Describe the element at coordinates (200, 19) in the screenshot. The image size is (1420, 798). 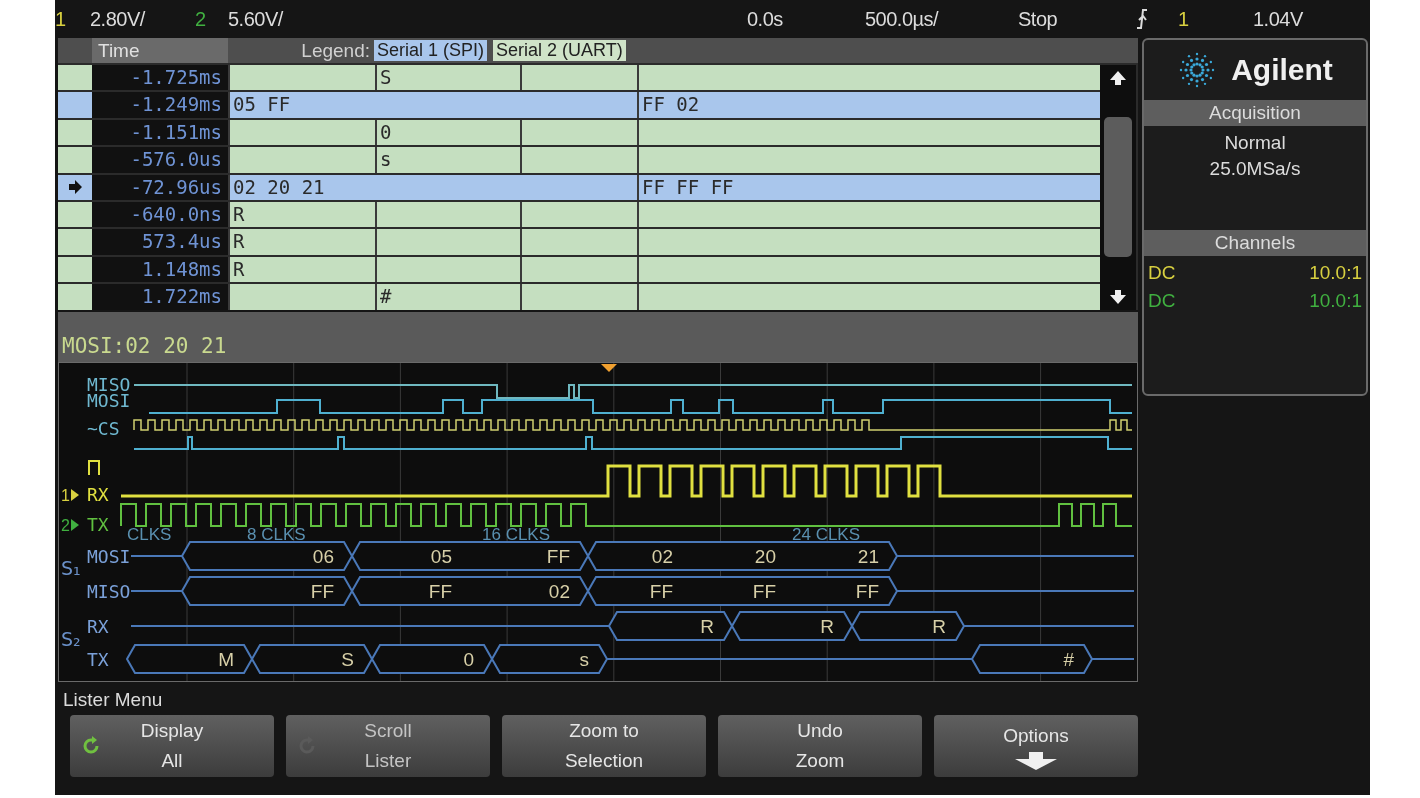
I see `channel-number: 2` at that location.